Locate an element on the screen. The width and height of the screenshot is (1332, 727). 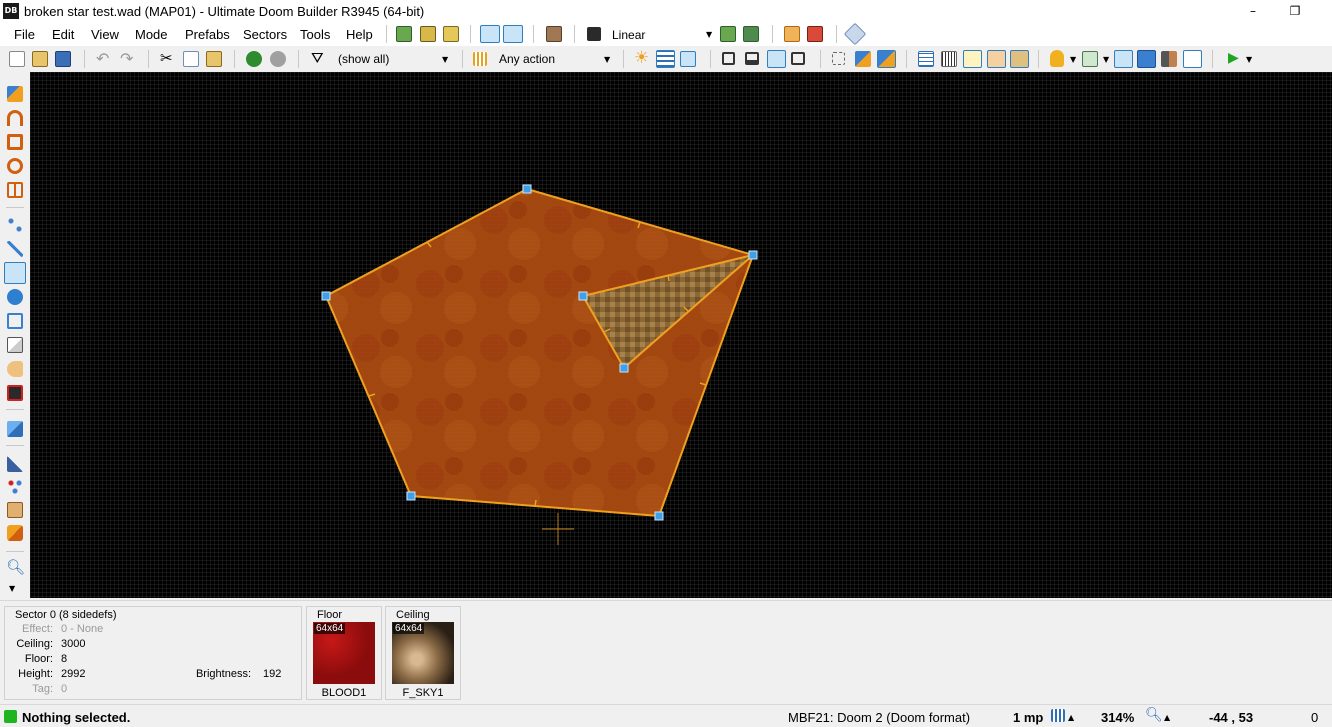
sector-mode-icon is located at coordinates (513, 34).